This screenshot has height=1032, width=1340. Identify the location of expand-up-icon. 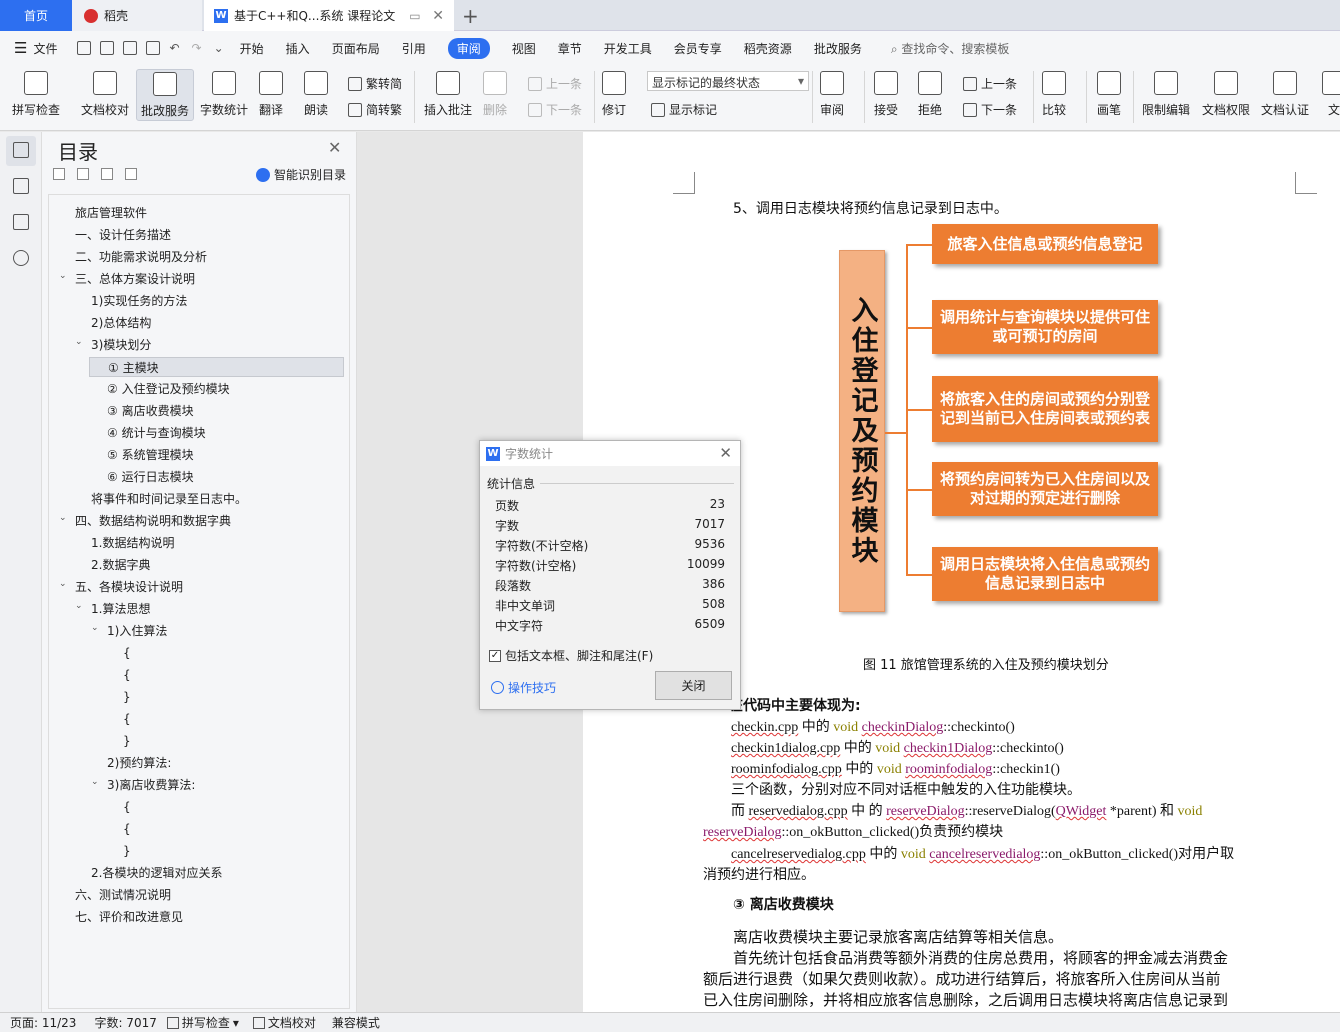
(83, 174).